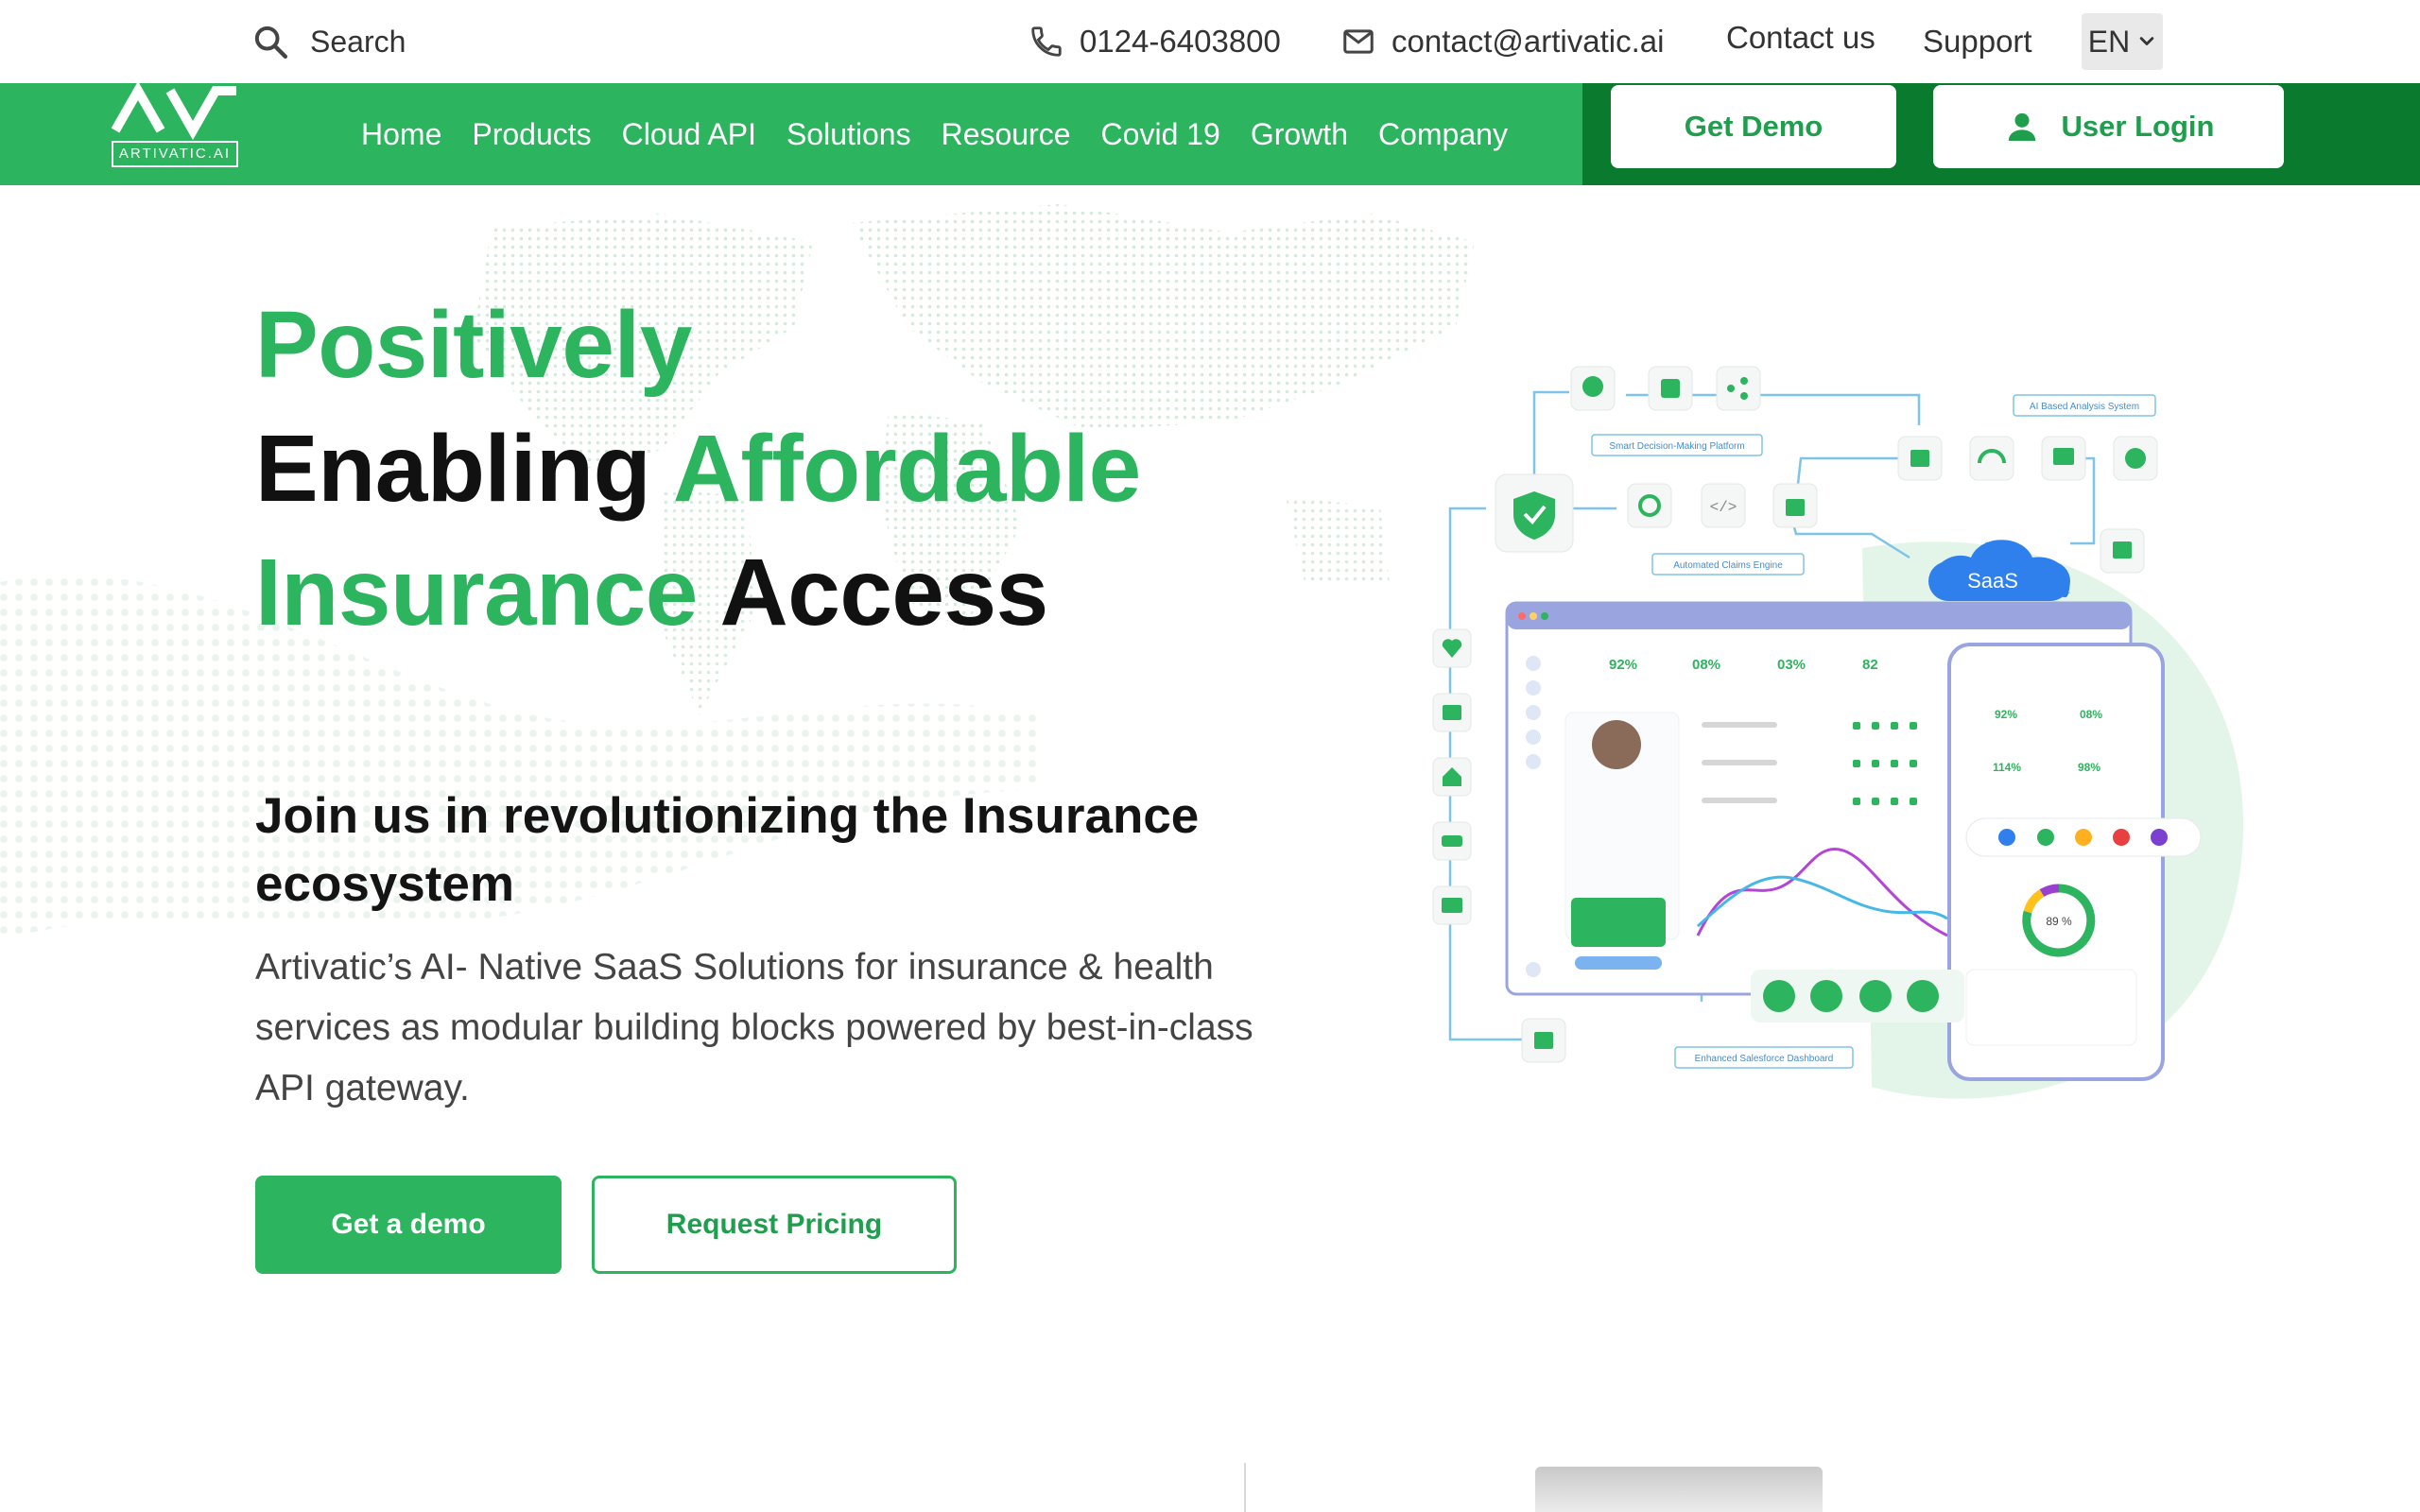 The width and height of the screenshot is (2420, 1512). I want to click on get-demo-button: Get Demo, so click(1753, 126).